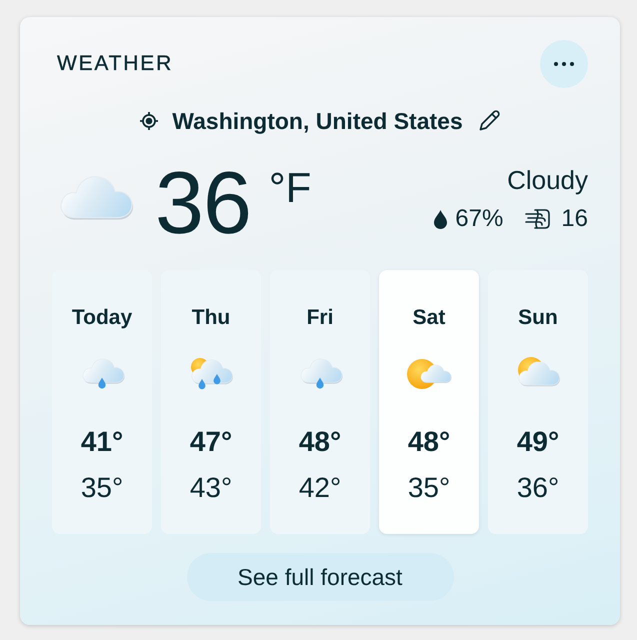  I want to click on widget-title: WEATHER, so click(115, 64).